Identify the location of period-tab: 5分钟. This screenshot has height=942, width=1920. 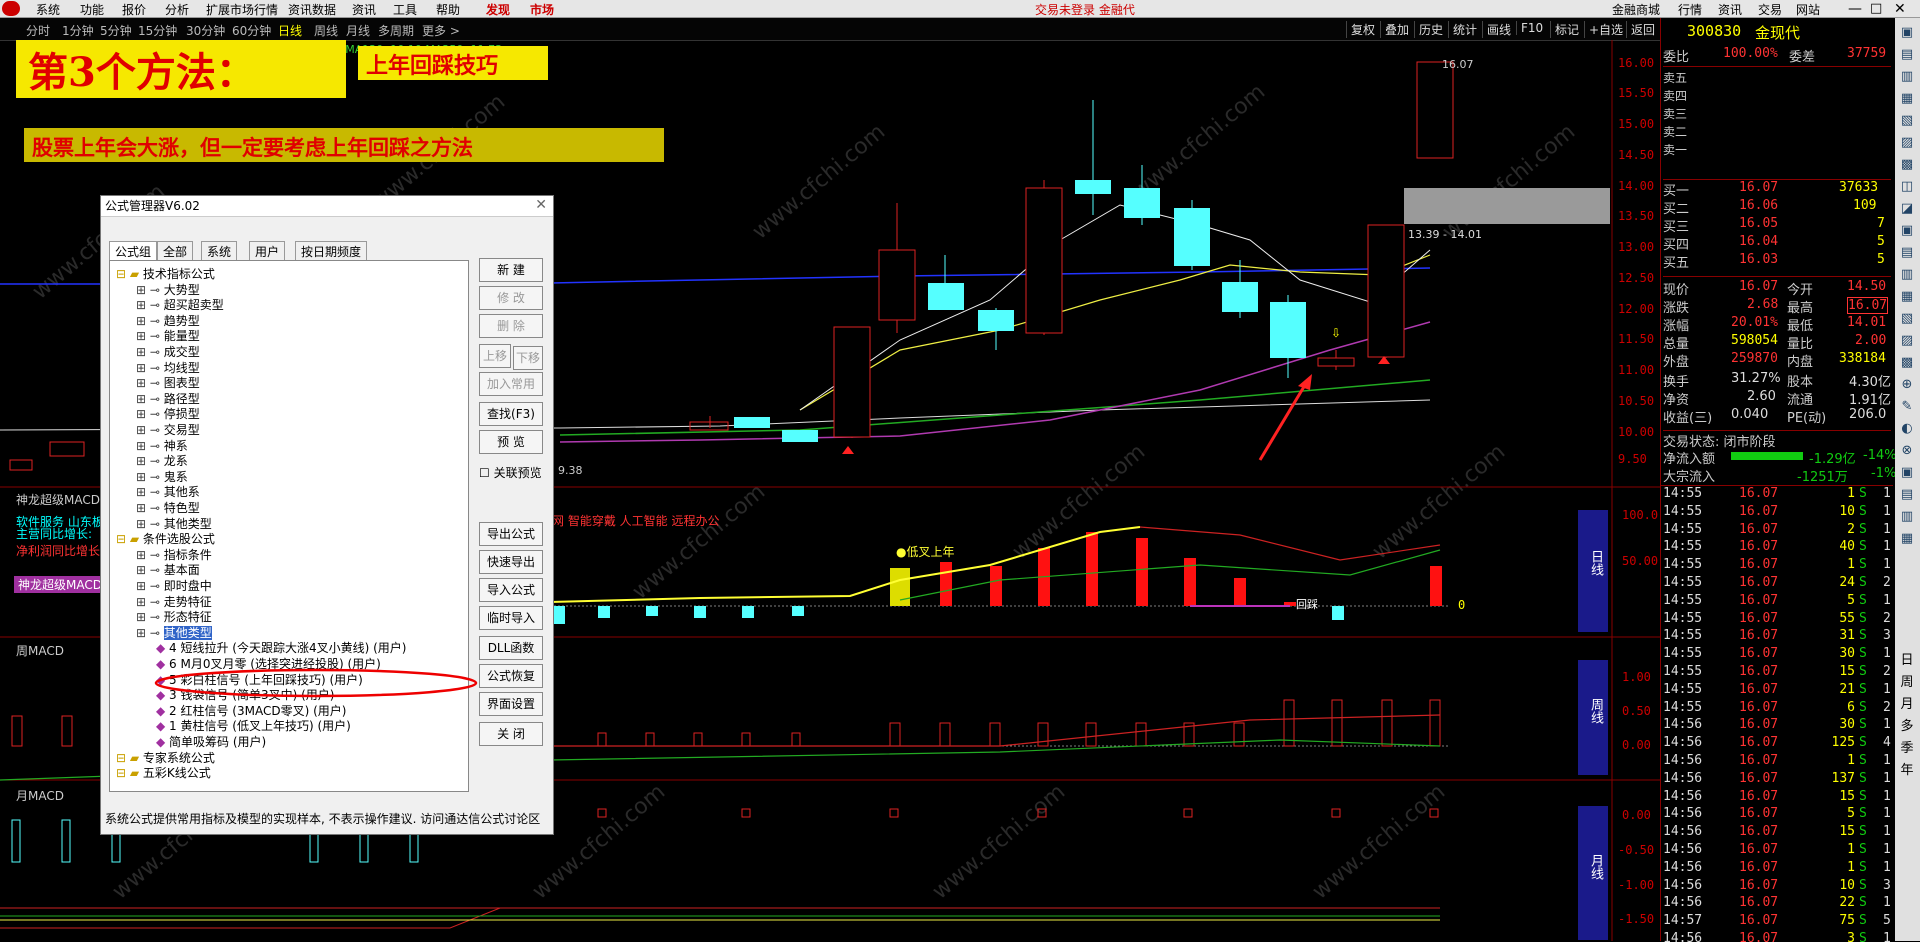
(116, 30).